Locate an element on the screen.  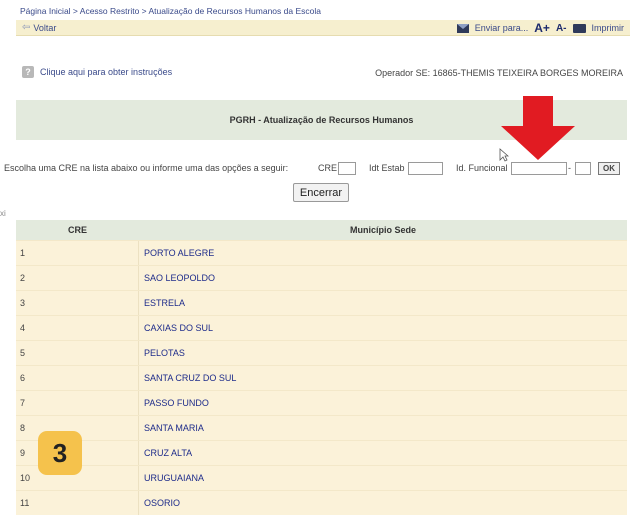
municipio-link: PELOTAS is located at coordinates (383, 353).